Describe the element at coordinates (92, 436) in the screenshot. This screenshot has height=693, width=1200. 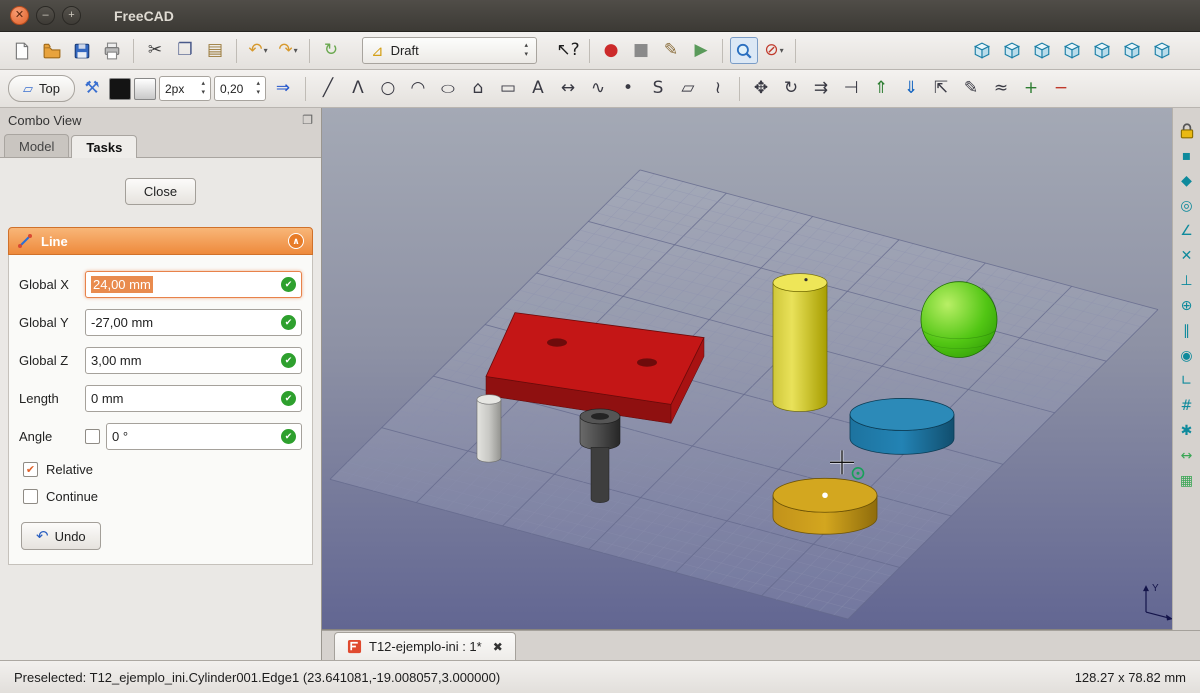
I see `angle-checkbox` at that location.